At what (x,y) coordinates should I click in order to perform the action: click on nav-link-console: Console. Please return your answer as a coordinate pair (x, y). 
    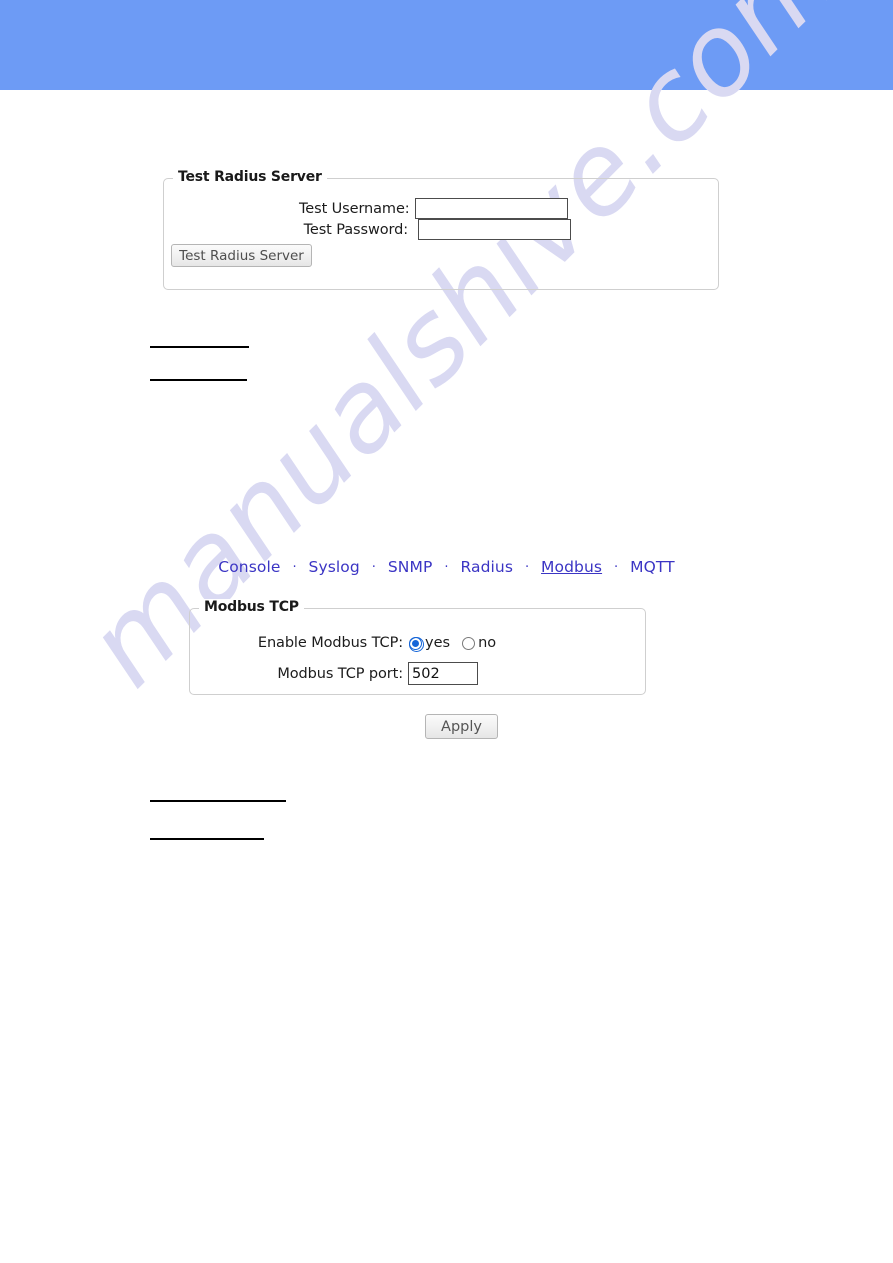
    Looking at the image, I should click on (249, 567).